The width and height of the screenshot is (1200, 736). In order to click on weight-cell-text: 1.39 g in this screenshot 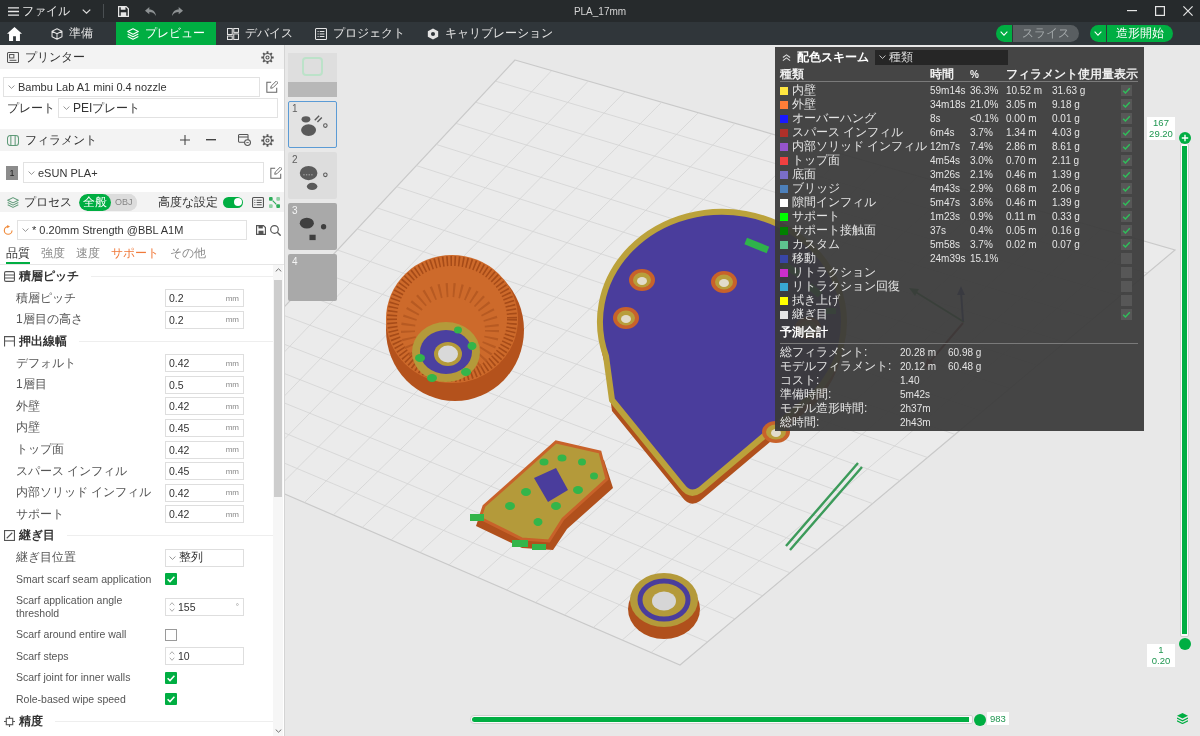, I will do `click(1066, 174)`.